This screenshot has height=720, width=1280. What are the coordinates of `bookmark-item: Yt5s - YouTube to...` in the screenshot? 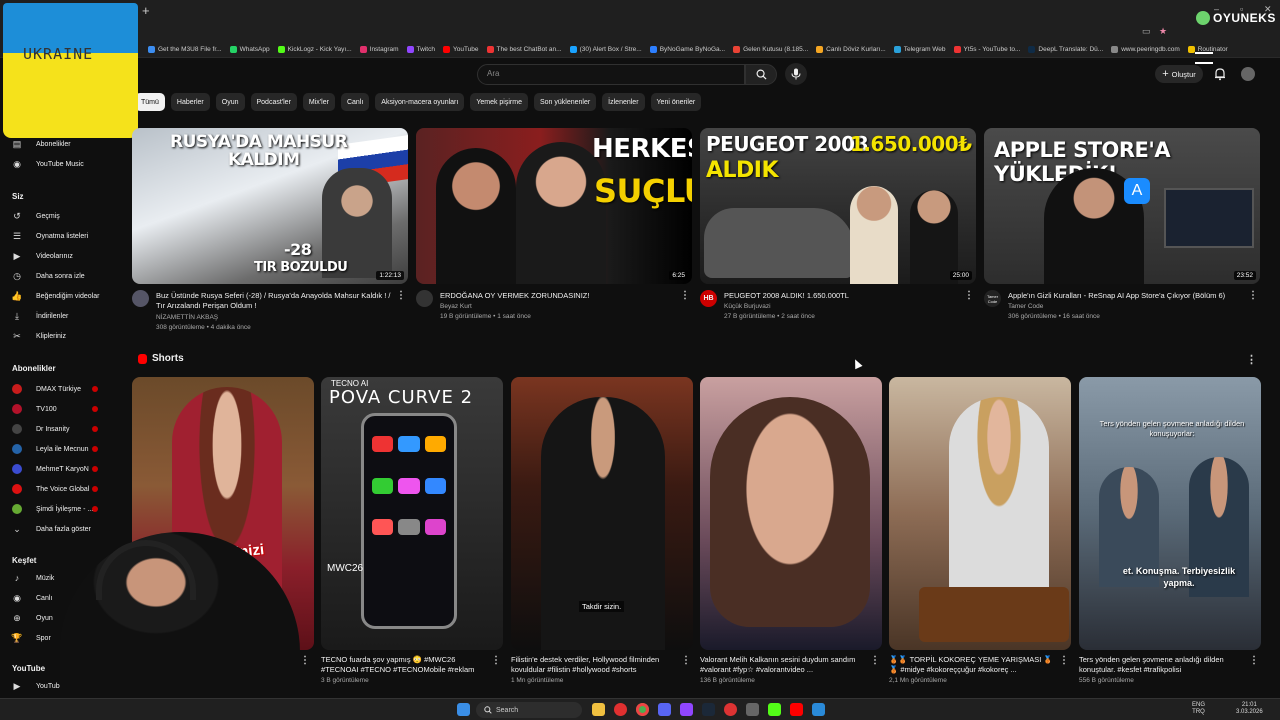 It's located at (986, 49).